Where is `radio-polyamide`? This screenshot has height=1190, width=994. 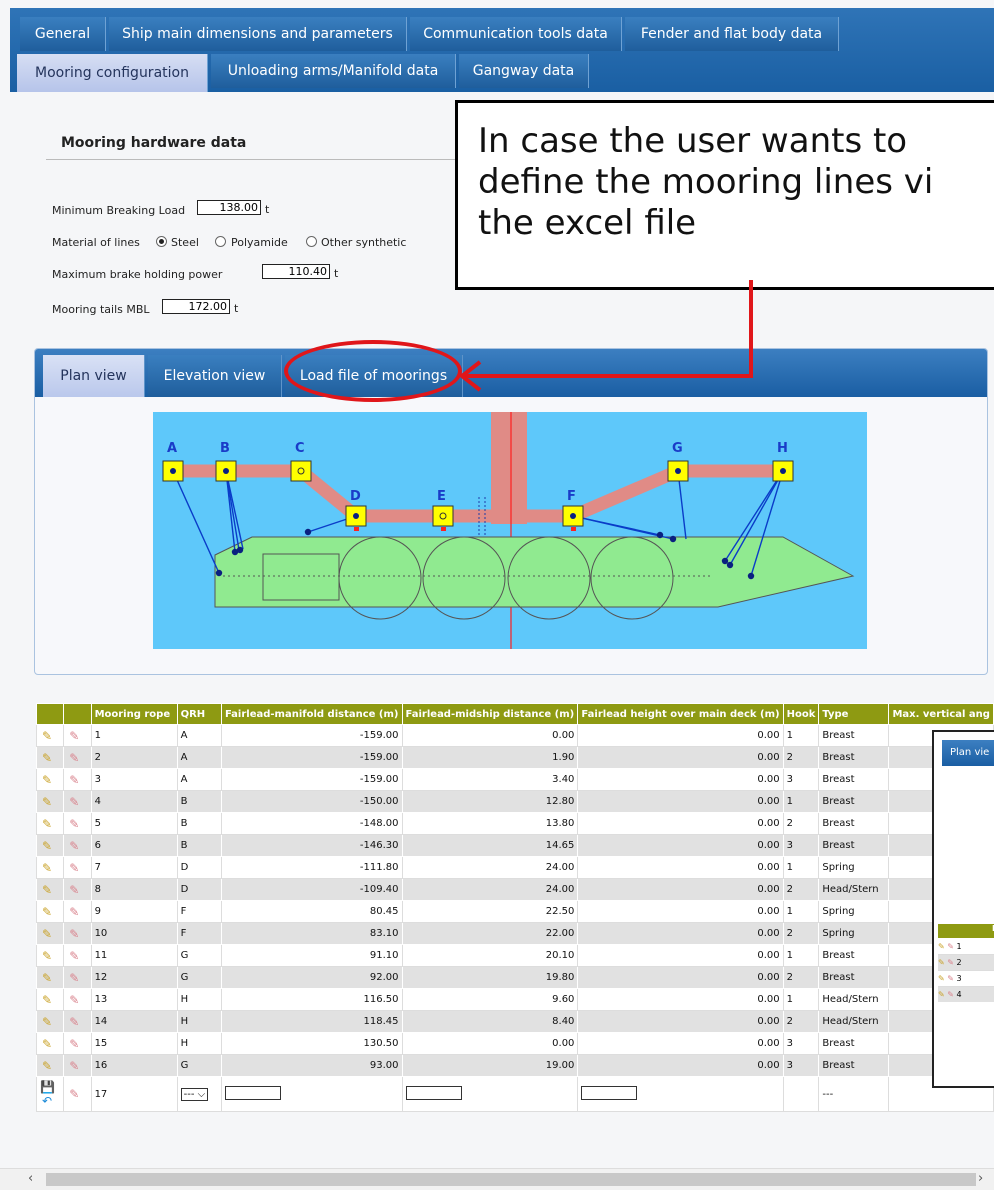 radio-polyamide is located at coordinates (220, 241).